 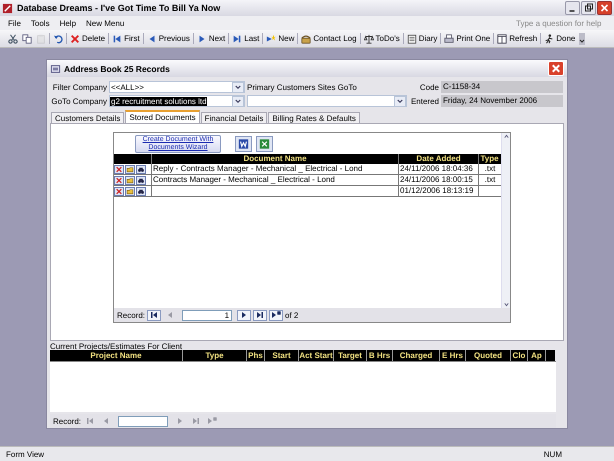 What do you see at coordinates (449, 39) in the screenshot?
I see `printer-icon` at bounding box center [449, 39].